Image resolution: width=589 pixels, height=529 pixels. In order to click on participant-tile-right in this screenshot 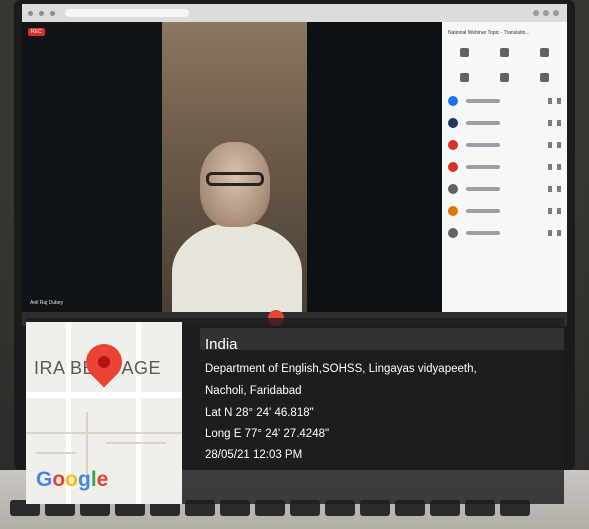, I will do `click(374, 167)`.